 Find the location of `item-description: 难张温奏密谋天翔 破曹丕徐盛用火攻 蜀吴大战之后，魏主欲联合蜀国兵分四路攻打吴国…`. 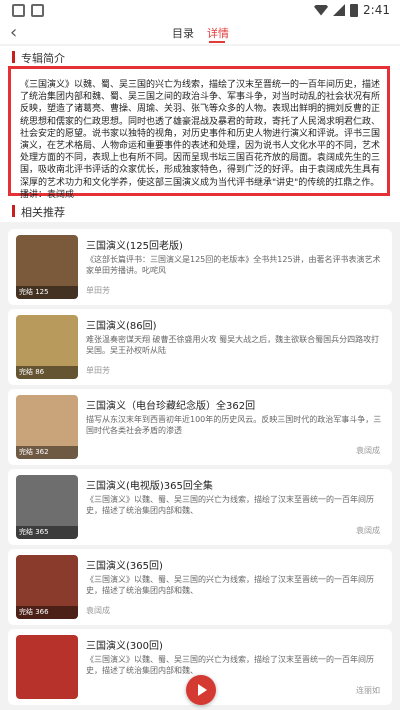

item-description: 难张温奏密谋天翔 破曹丕徐盛用火攻 蜀吴大战之后，魏主欲联合蜀国兵分四路攻打吴国… is located at coordinates (233, 345).